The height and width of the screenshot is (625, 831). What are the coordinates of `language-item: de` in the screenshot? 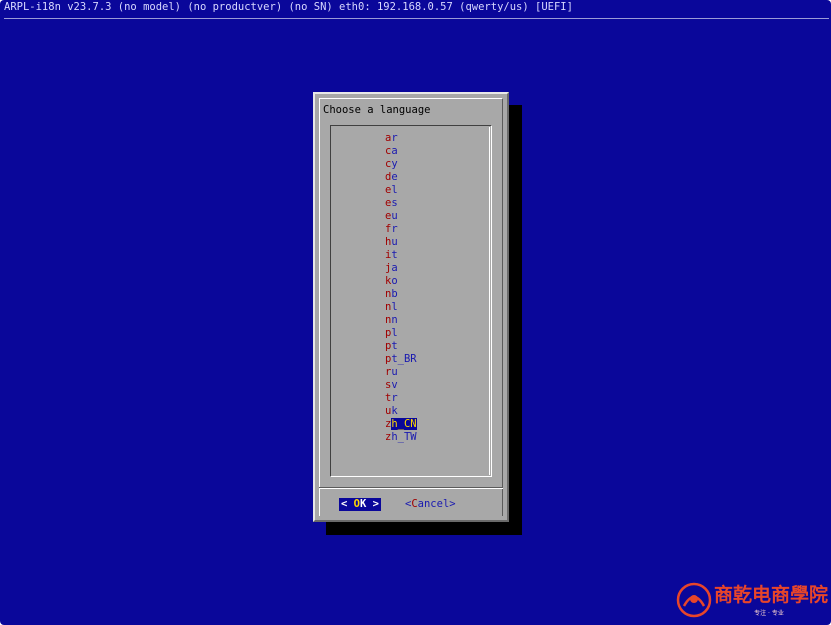 It's located at (401, 177).